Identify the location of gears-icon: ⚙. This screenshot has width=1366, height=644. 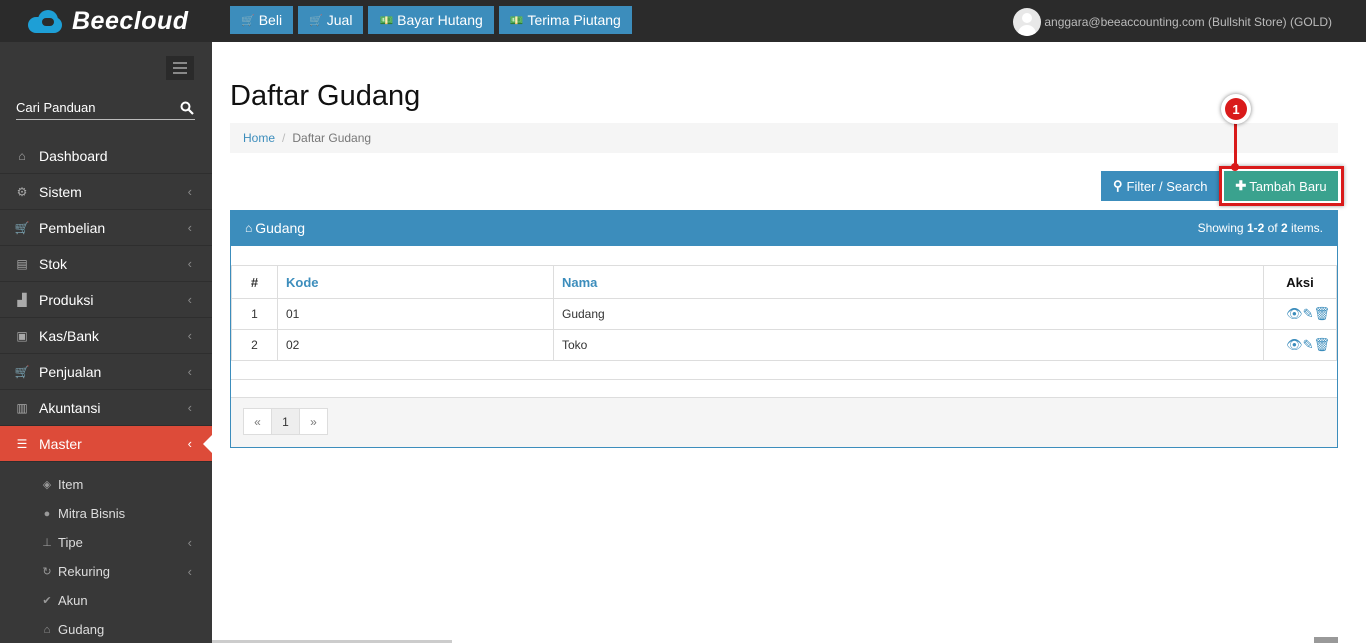
(22, 191).